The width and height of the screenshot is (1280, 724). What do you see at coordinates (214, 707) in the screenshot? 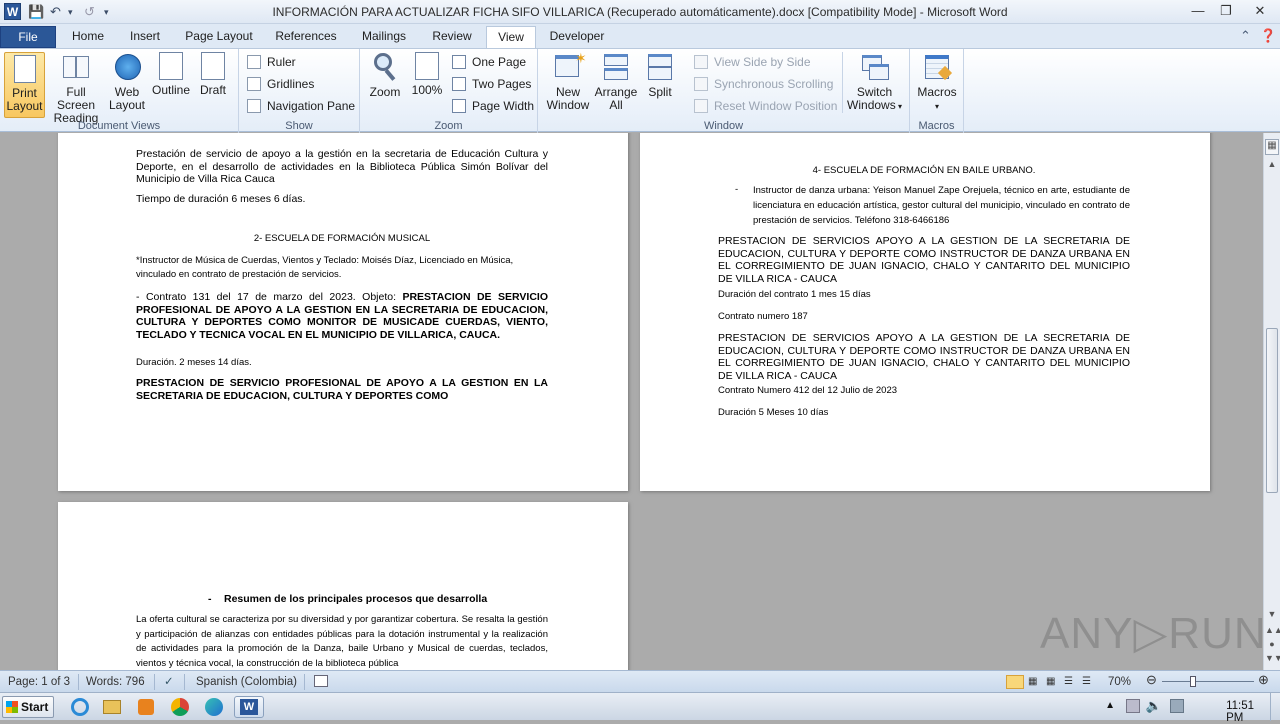
I see `edge-icon` at bounding box center [214, 707].